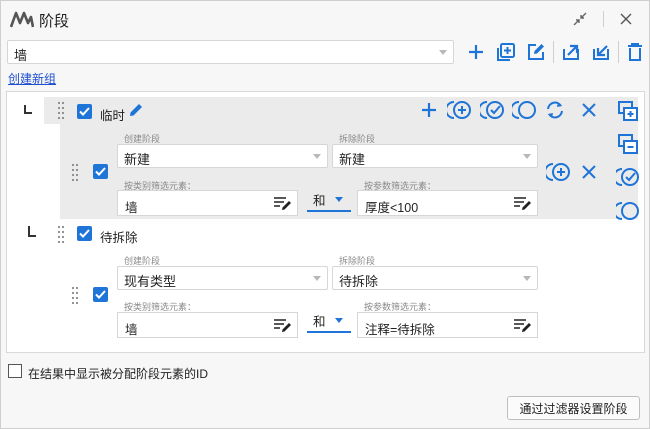  Describe the element at coordinates (435, 278) in the screenshot. I see `demolished-phase-select: 待拆除` at that location.